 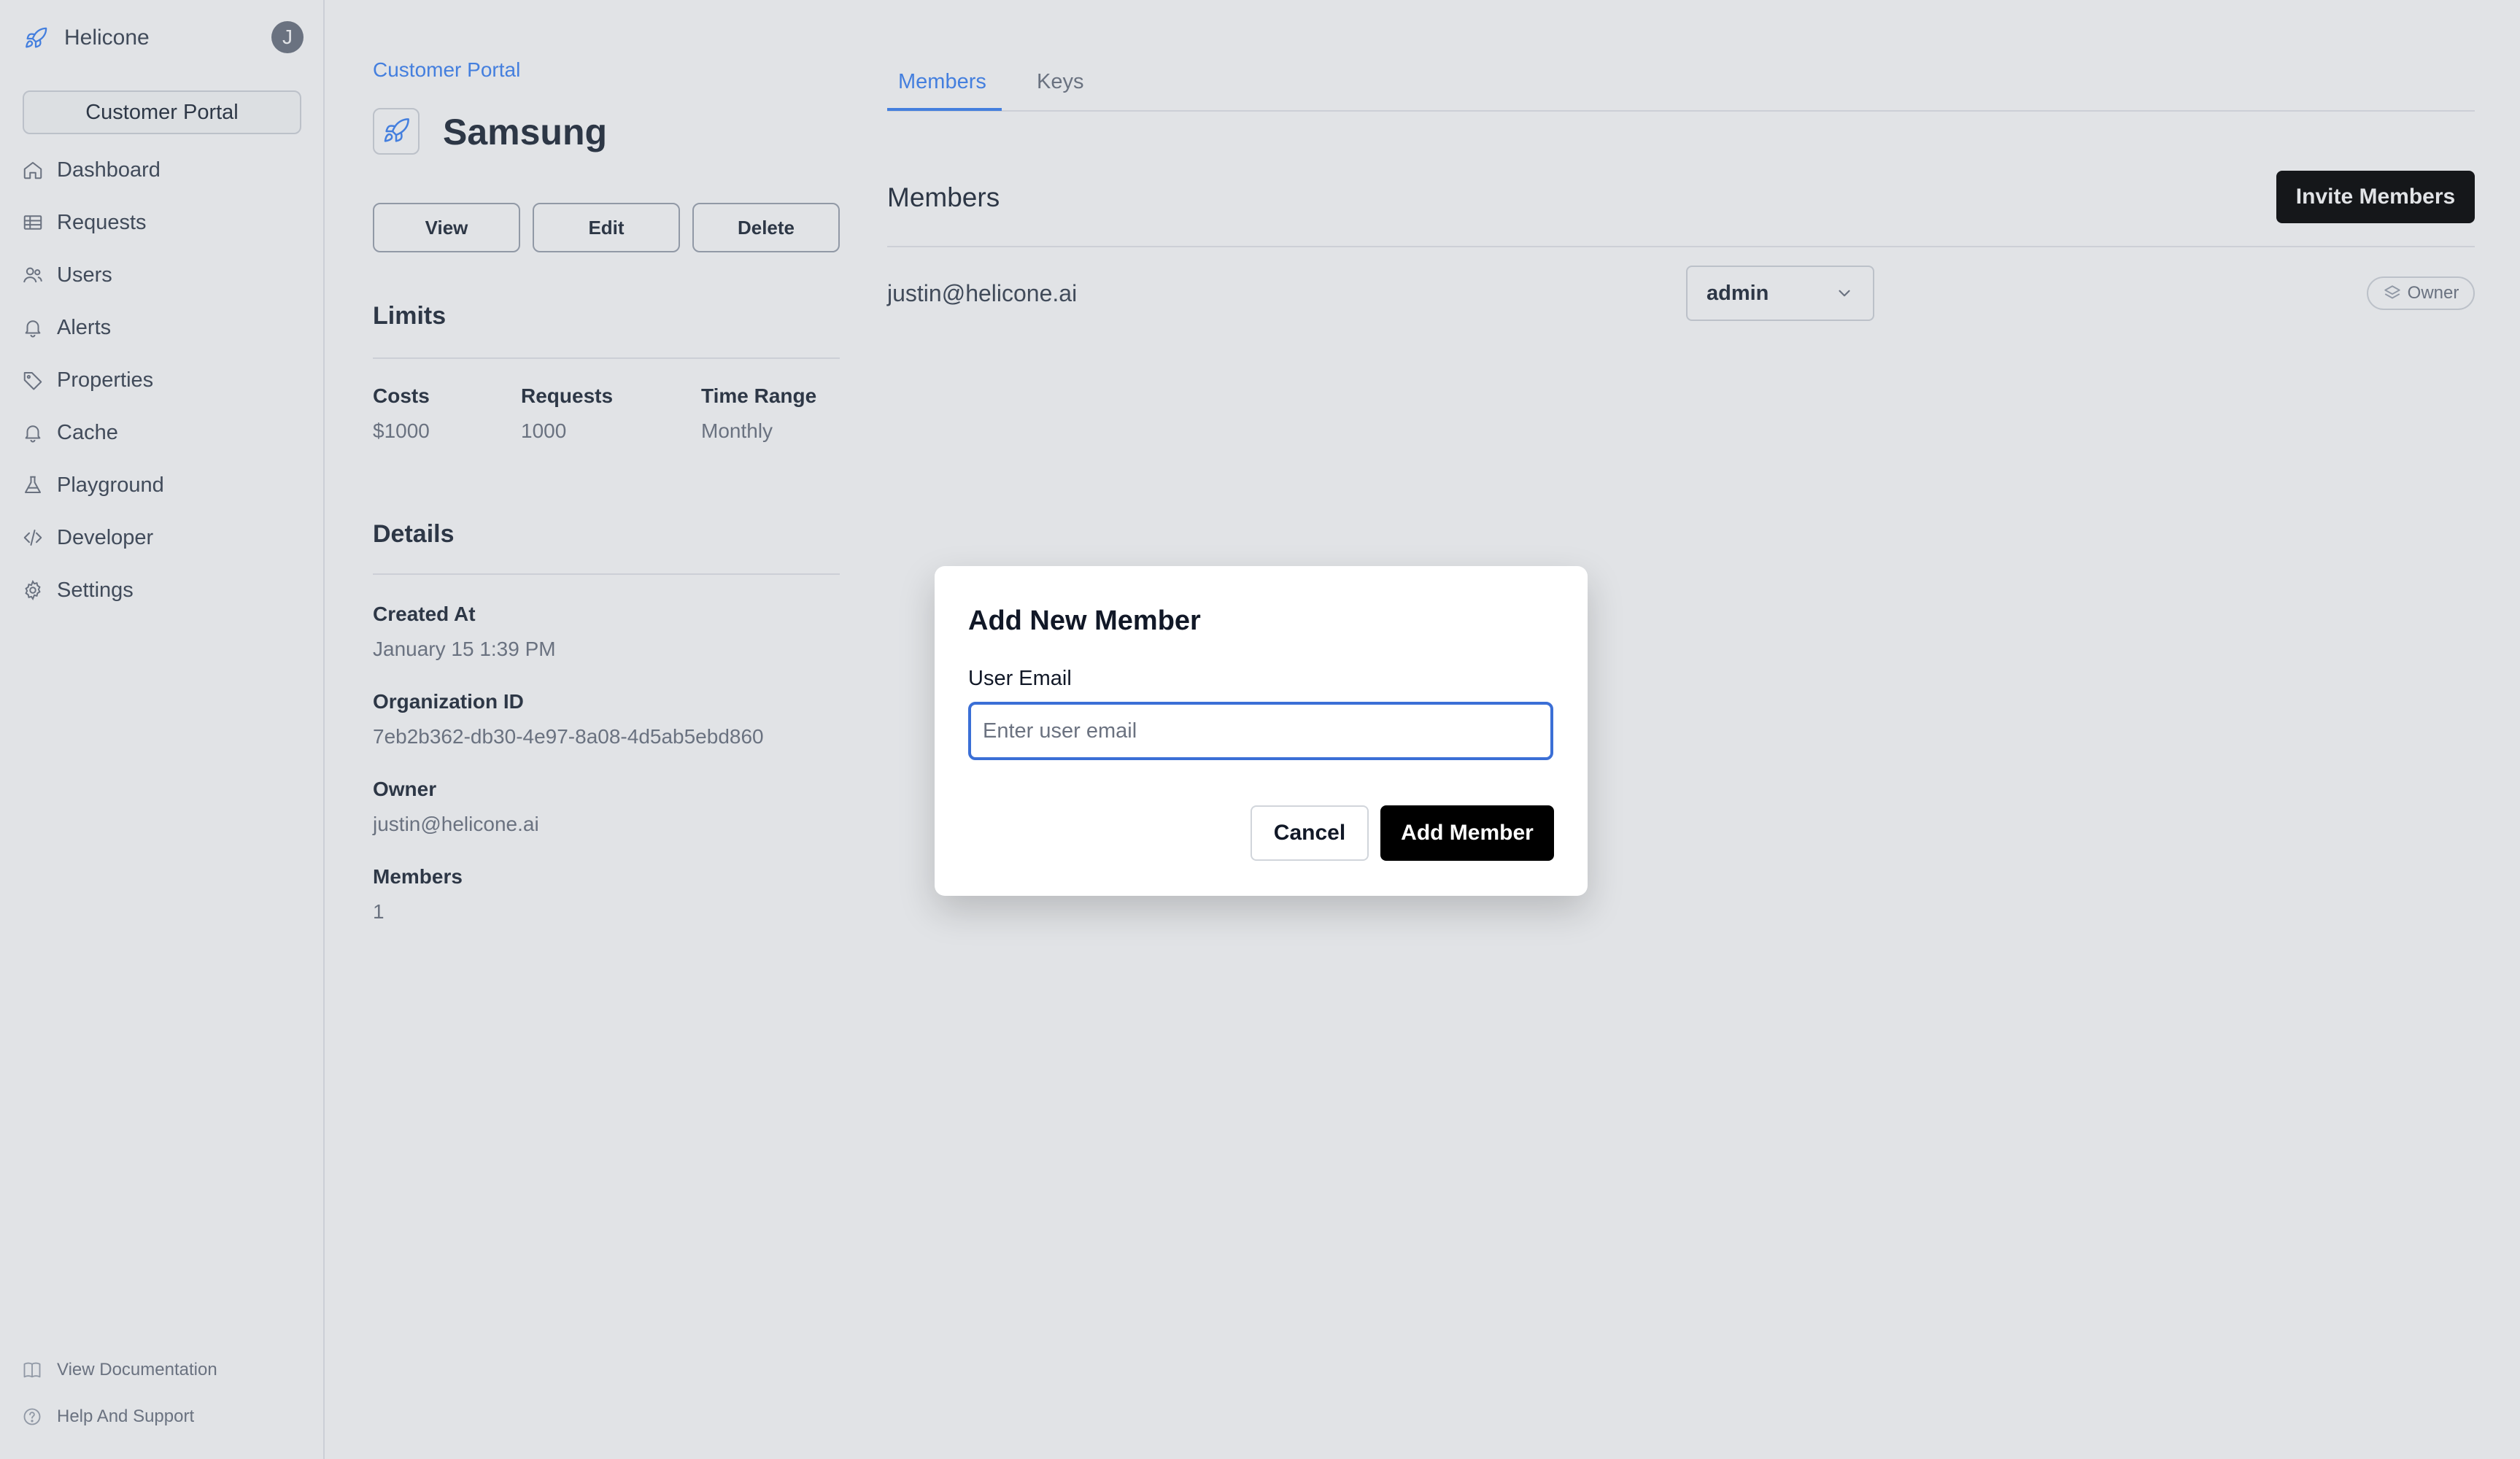 I want to click on user-email-label: User Email, so click(x=1020, y=679).